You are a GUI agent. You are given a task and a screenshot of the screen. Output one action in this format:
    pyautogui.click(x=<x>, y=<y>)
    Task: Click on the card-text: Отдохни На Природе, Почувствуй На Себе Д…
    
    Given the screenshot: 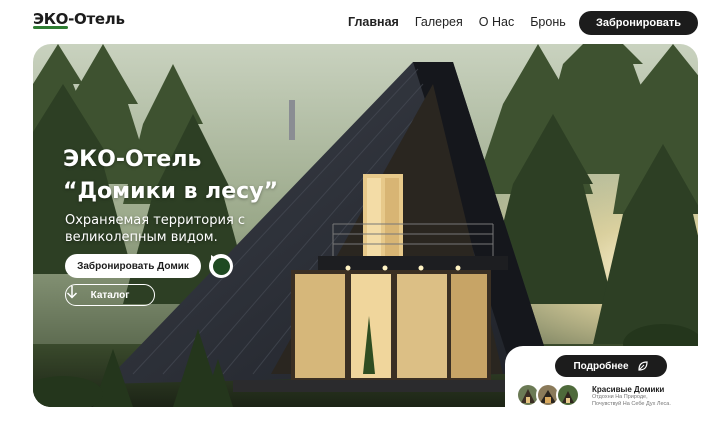 What is the action you would take?
    pyautogui.click(x=631, y=400)
    